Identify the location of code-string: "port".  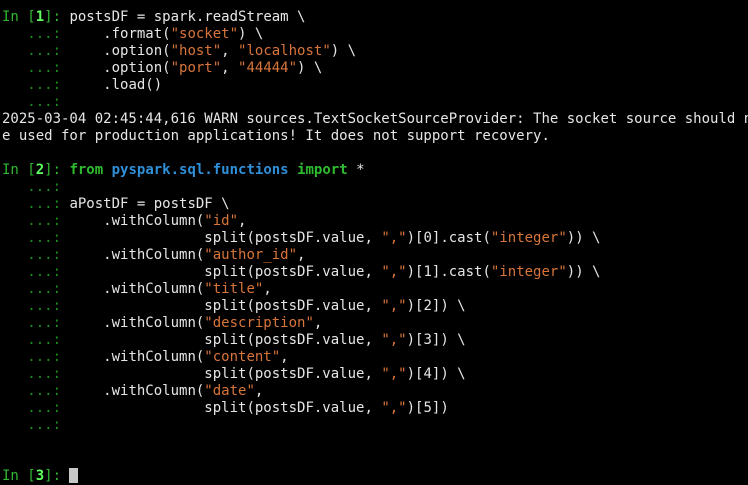
(196, 68).